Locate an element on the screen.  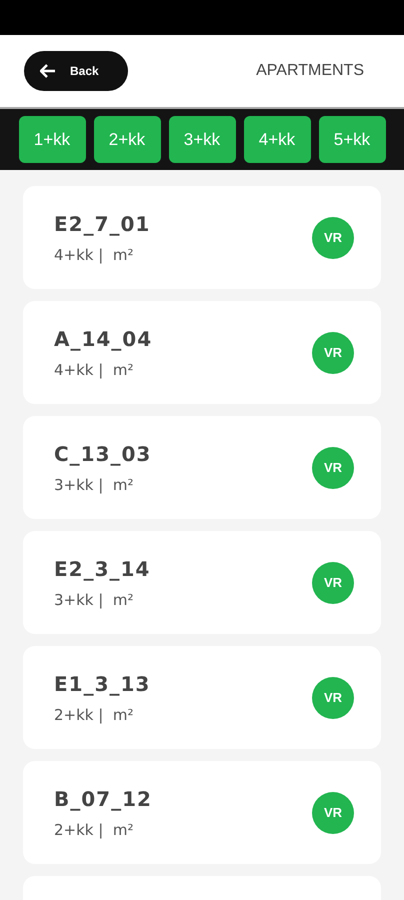
apartment-name: C_13_03 is located at coordinates (103, 454).